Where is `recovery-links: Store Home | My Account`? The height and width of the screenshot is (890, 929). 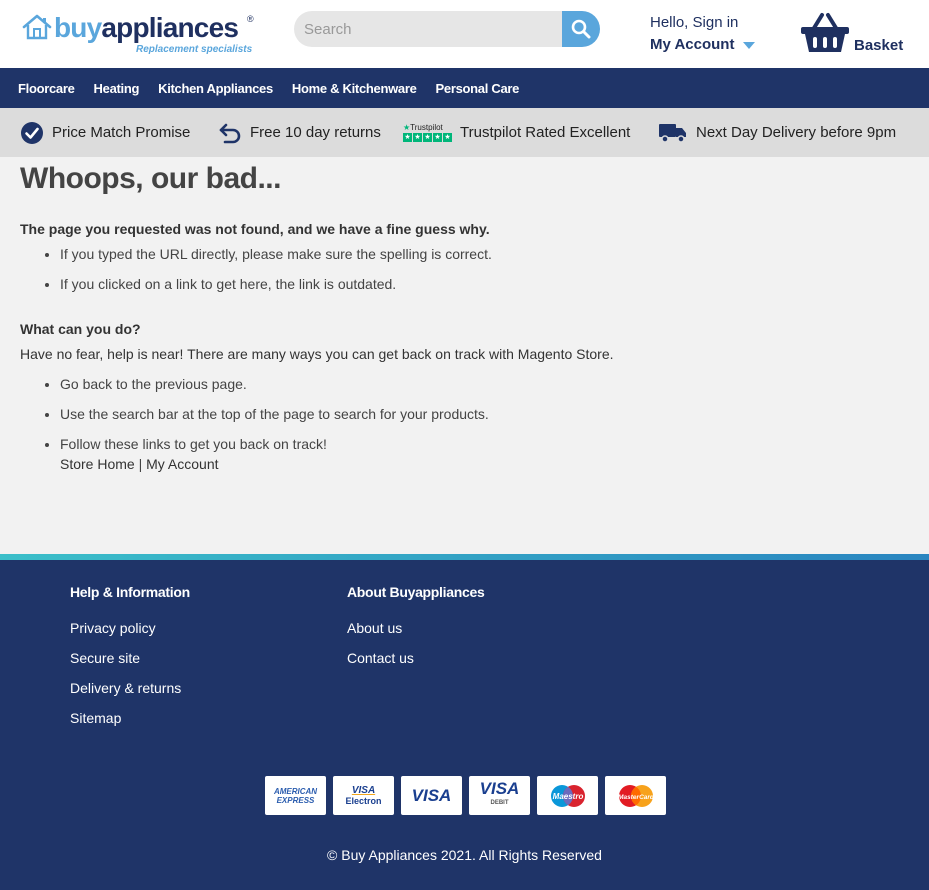 recovery-links: Store Home | My Account is located at coordinates (274, 464).